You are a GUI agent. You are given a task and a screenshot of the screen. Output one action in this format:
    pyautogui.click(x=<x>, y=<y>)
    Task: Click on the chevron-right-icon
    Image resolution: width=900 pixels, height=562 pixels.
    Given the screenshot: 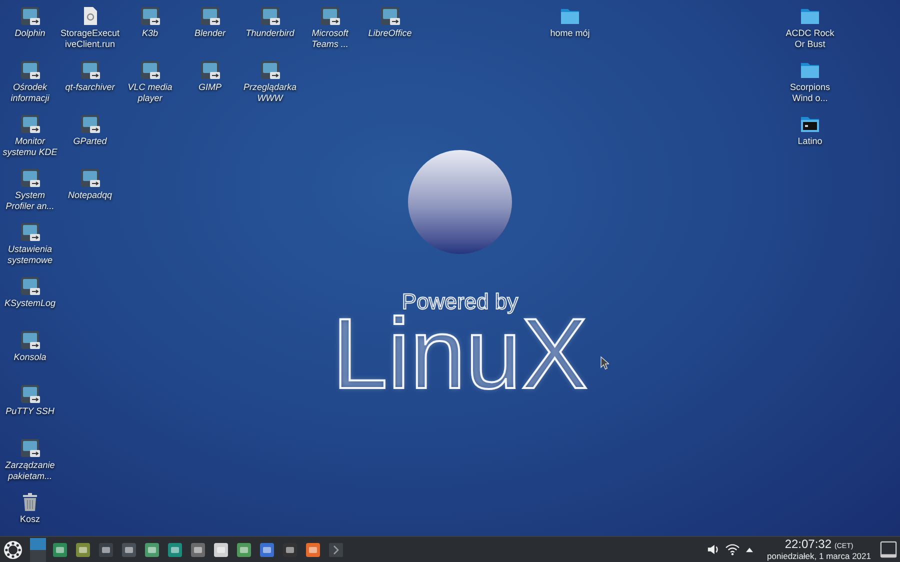 What is the action you would take?
    pyautogui.click(x=336, y=550)
    